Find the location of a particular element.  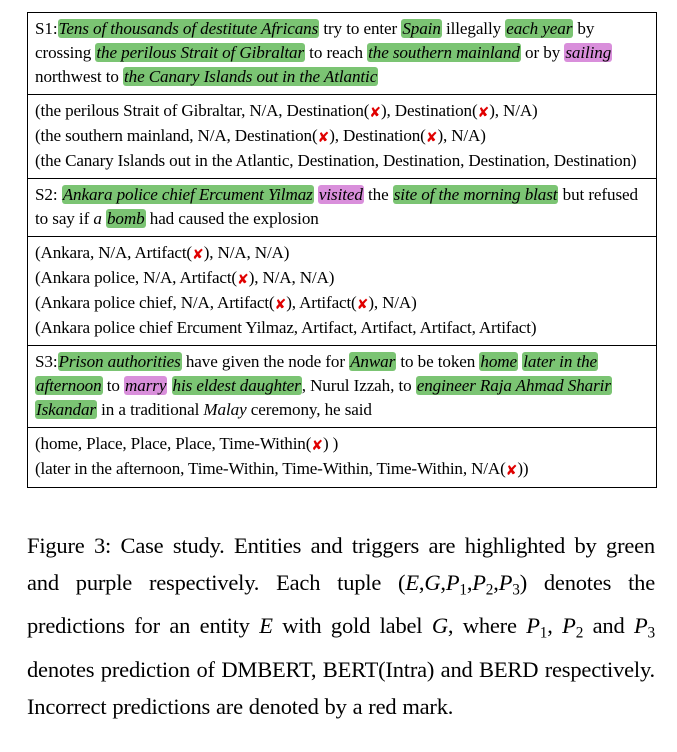

entity-highlight: bomb is located at coordinates (125, 218).